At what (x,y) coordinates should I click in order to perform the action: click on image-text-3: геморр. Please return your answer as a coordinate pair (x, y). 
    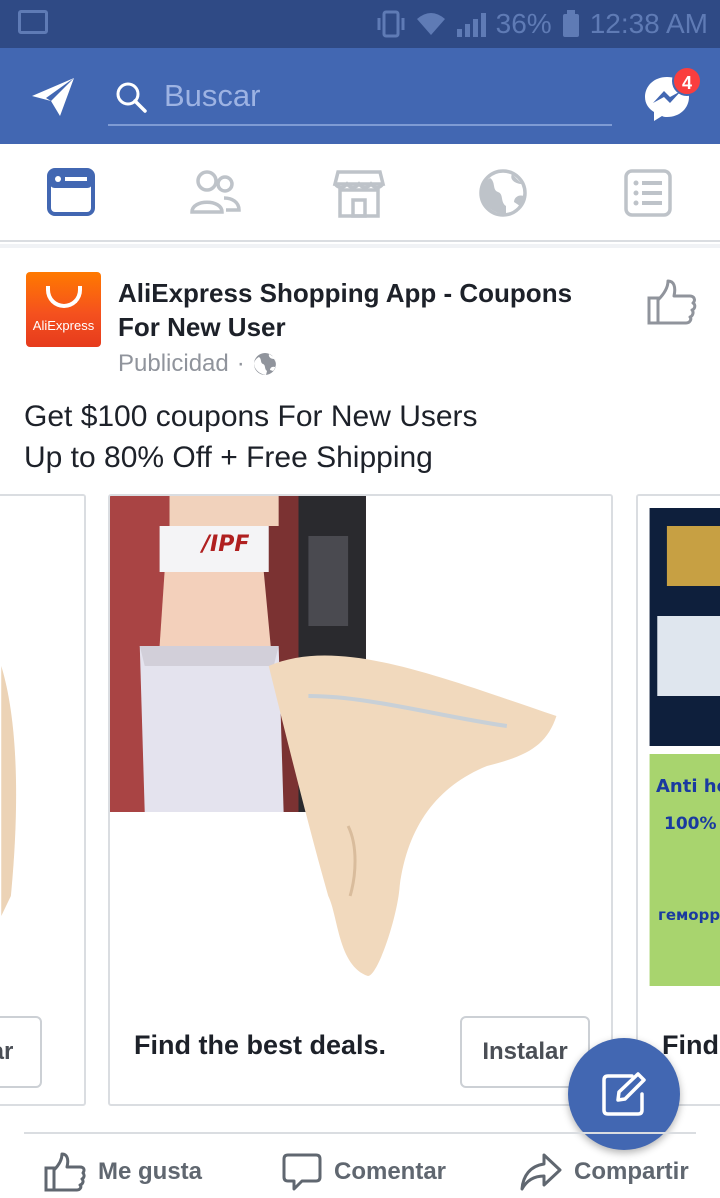
    Looking at the image, I should click on (689, 915).